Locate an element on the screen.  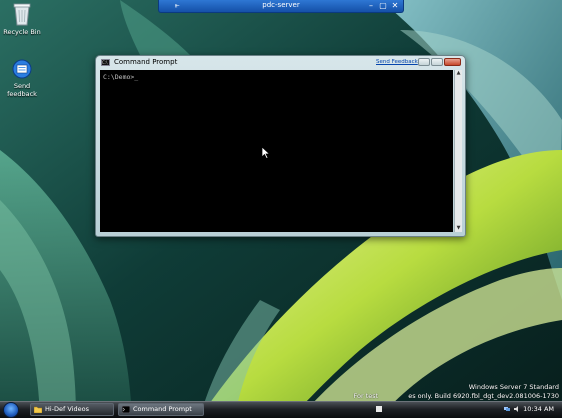
taskbar-item-command-prompt: Command Prompt is located at coordinates (161, 409).